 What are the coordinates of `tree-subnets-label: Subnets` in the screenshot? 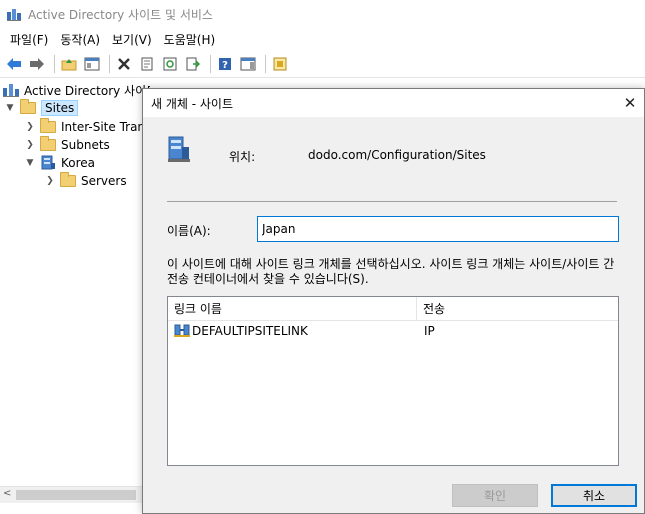 It's located at (85, 145).